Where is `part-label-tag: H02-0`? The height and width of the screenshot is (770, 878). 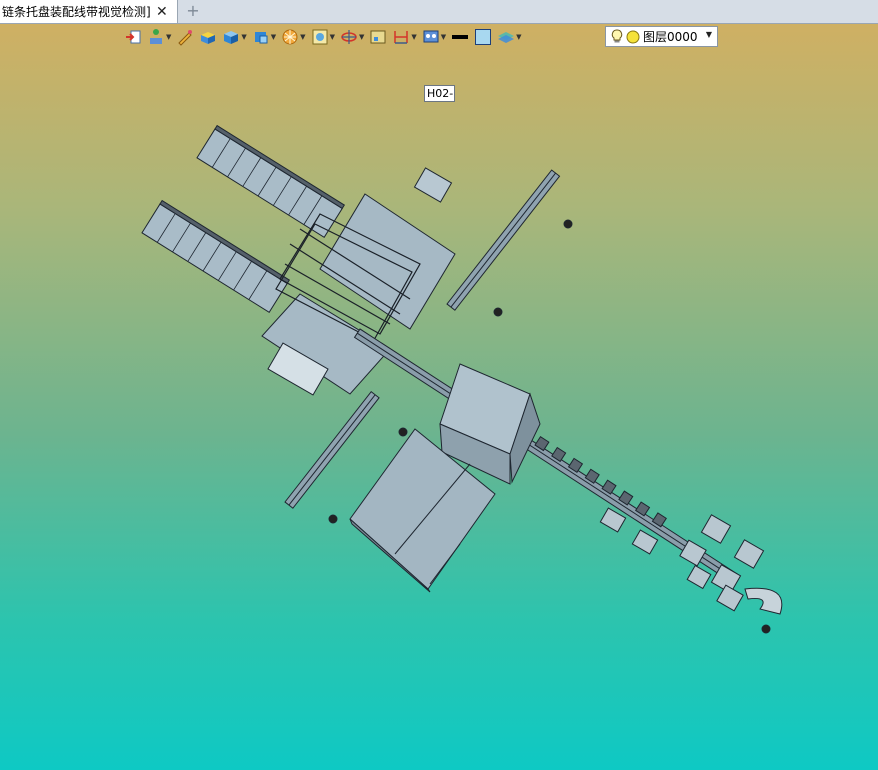
part-label-tag: H02-0 is located at coordinates (439, 93).